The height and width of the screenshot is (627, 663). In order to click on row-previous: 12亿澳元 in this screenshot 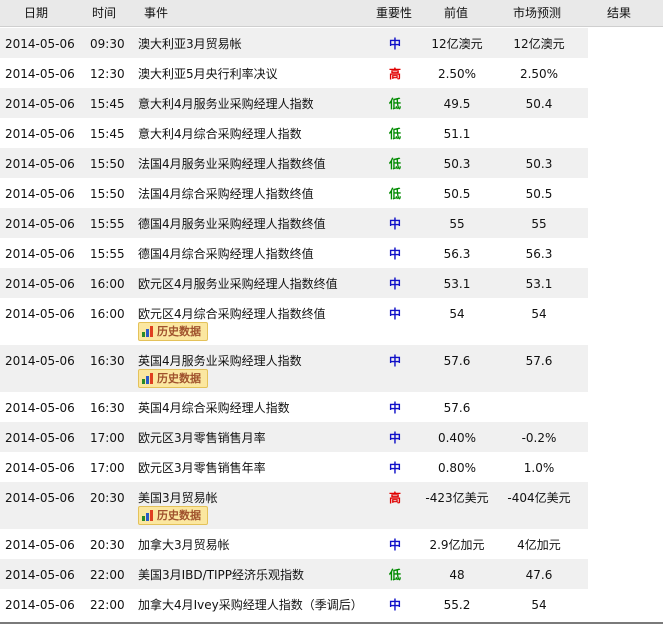, I will do `click(457, 44)`.